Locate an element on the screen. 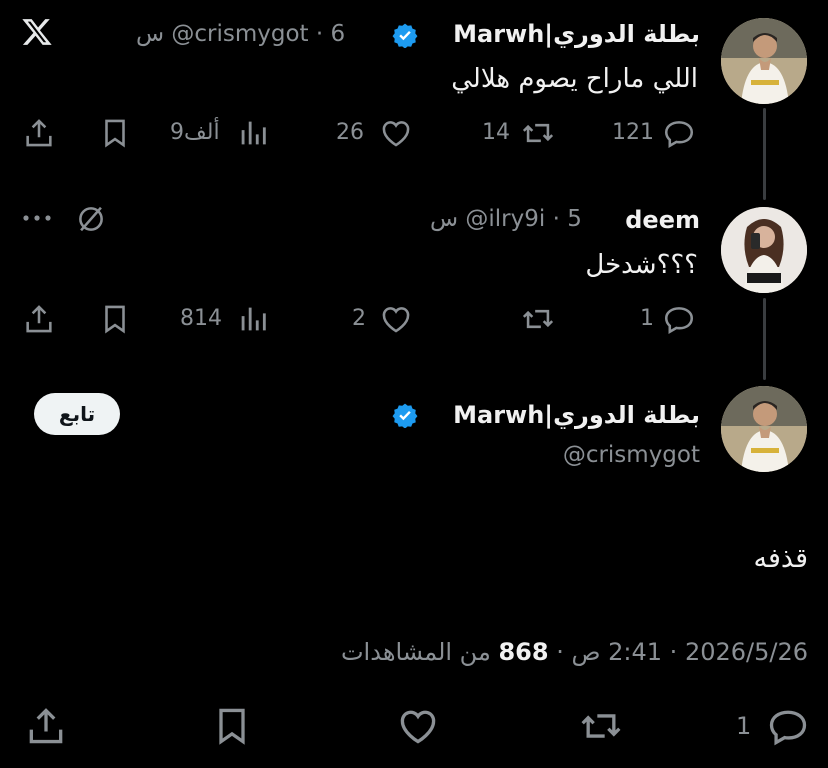 This screenshot has height=768, width=828. author-name-text: deem is located at coordinates (662, 220).